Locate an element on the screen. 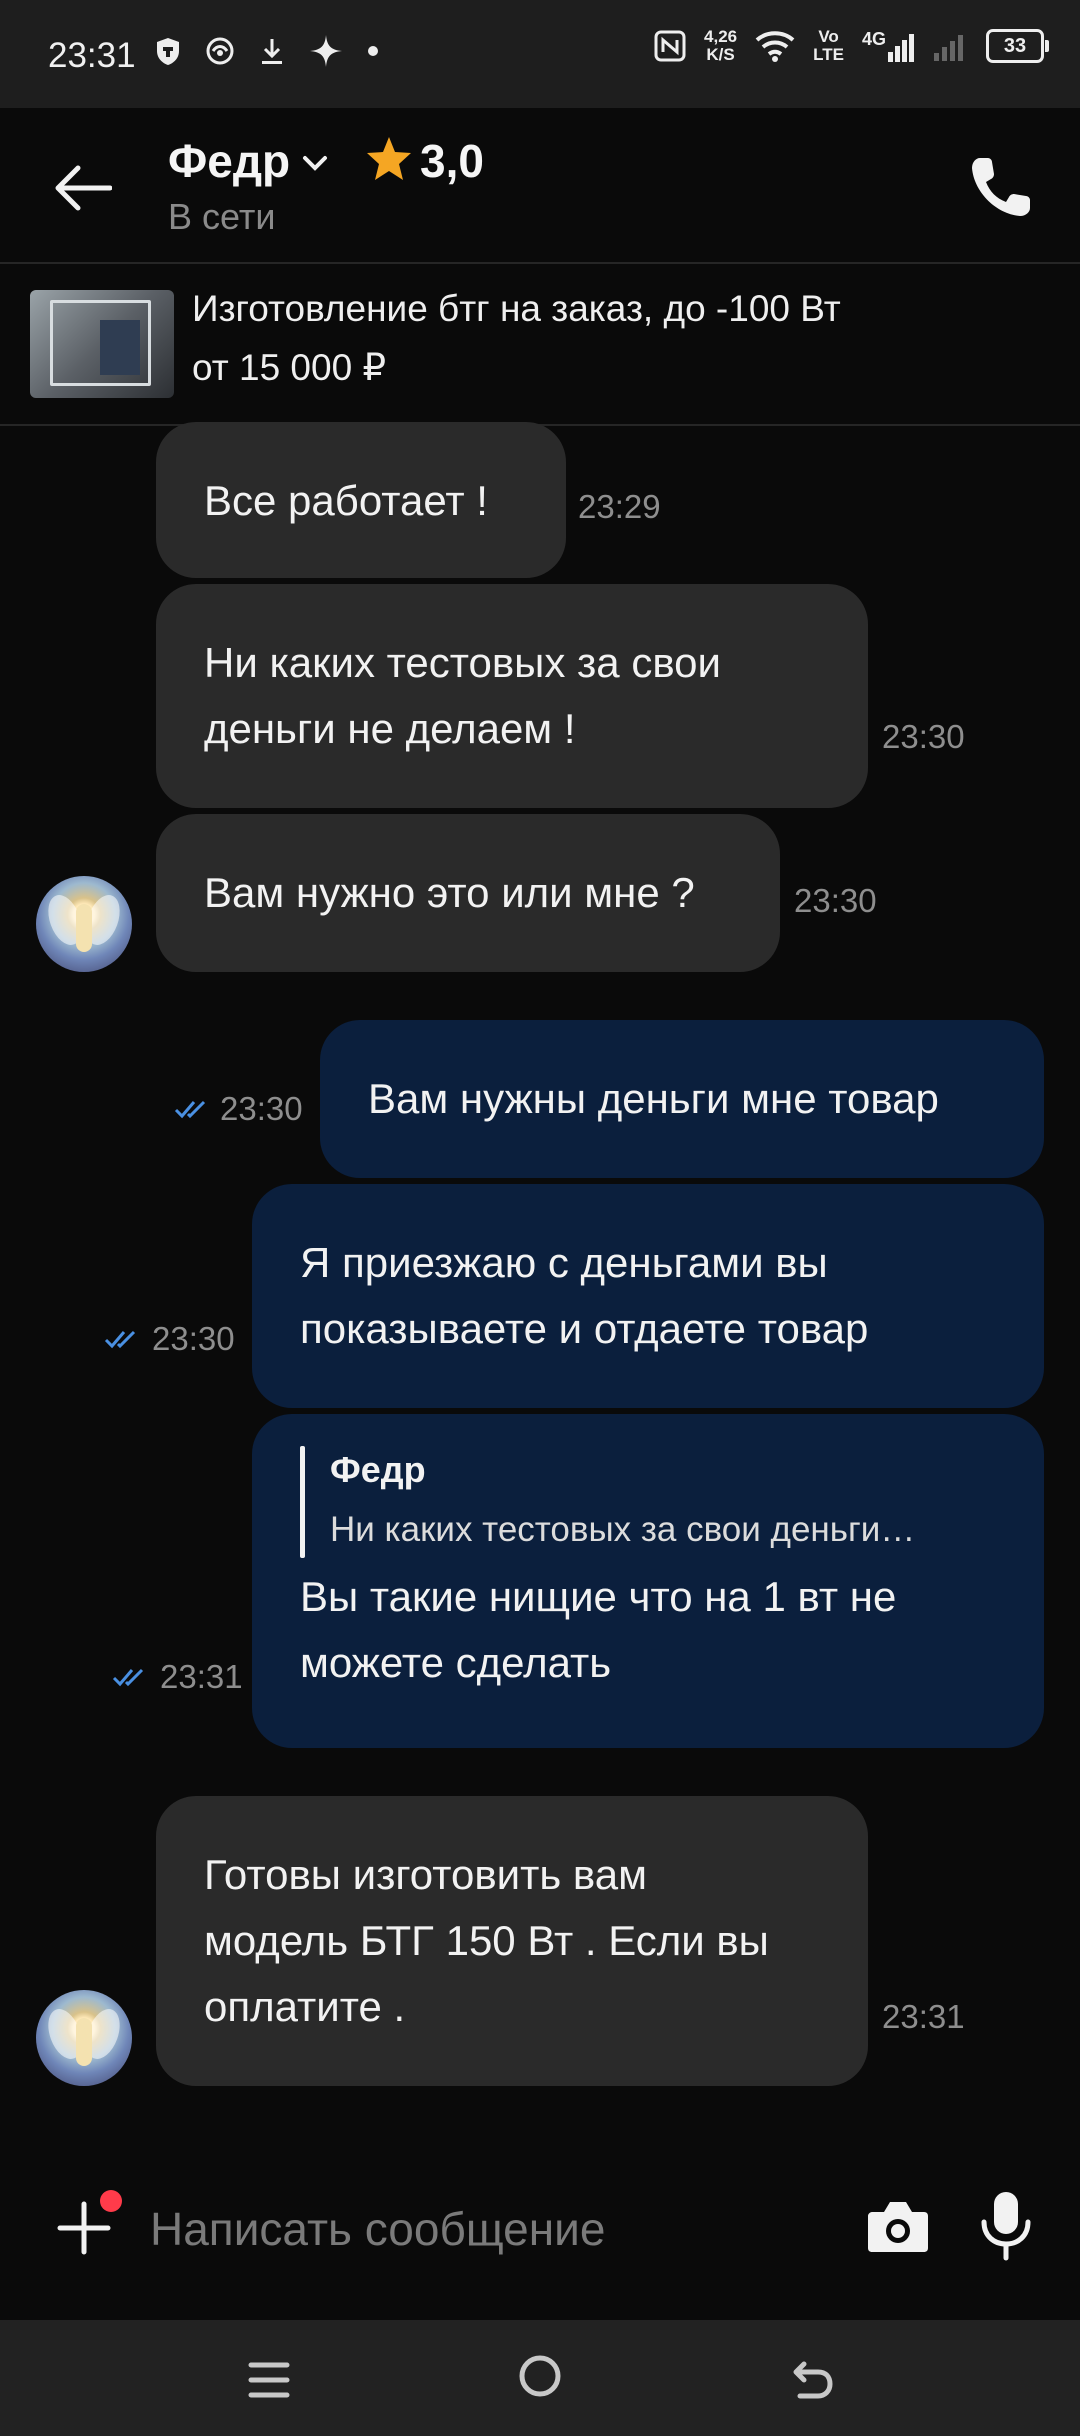 The width and height of the screenshot is (1080, 2436). network-speed: 4,26 K/S is located at coordinates (720, 46).